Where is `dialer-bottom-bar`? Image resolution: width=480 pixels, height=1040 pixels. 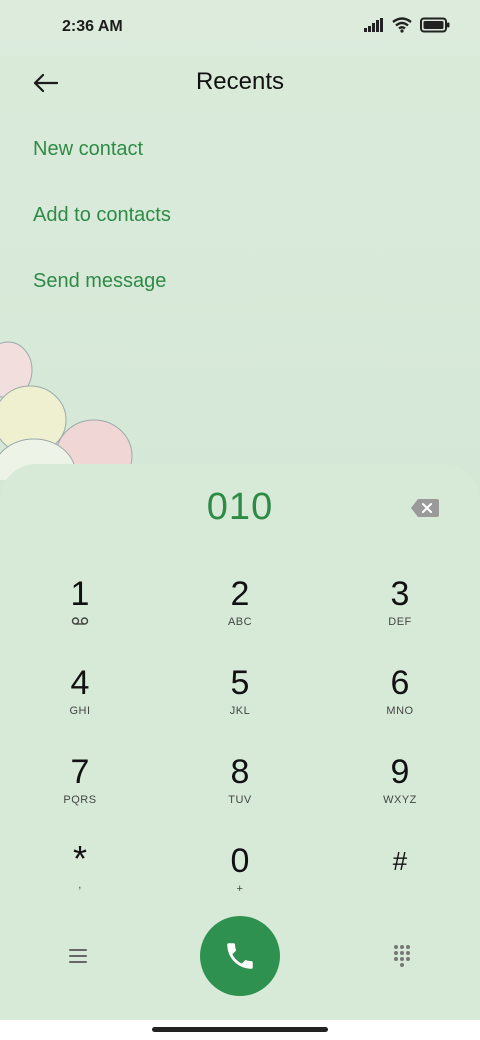 dialer-bottom-bar is located at coordinates (240, 956).